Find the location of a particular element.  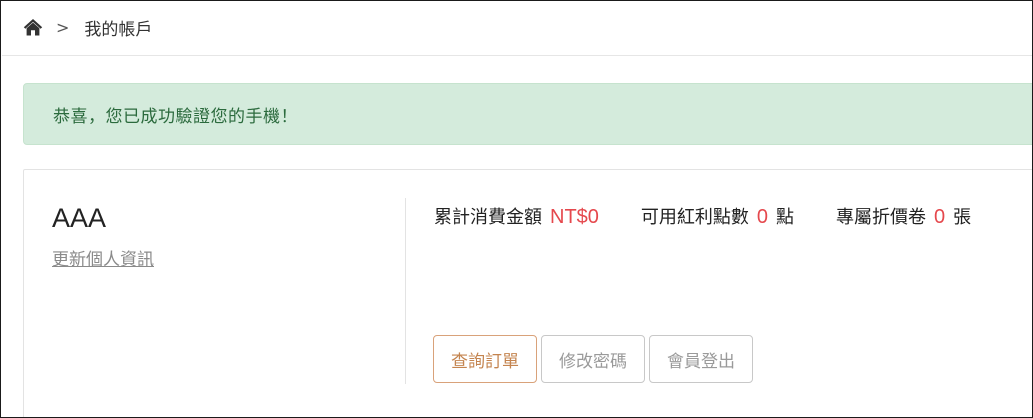

bonus-points-unit: 點 is located at coordinates (785, 217).